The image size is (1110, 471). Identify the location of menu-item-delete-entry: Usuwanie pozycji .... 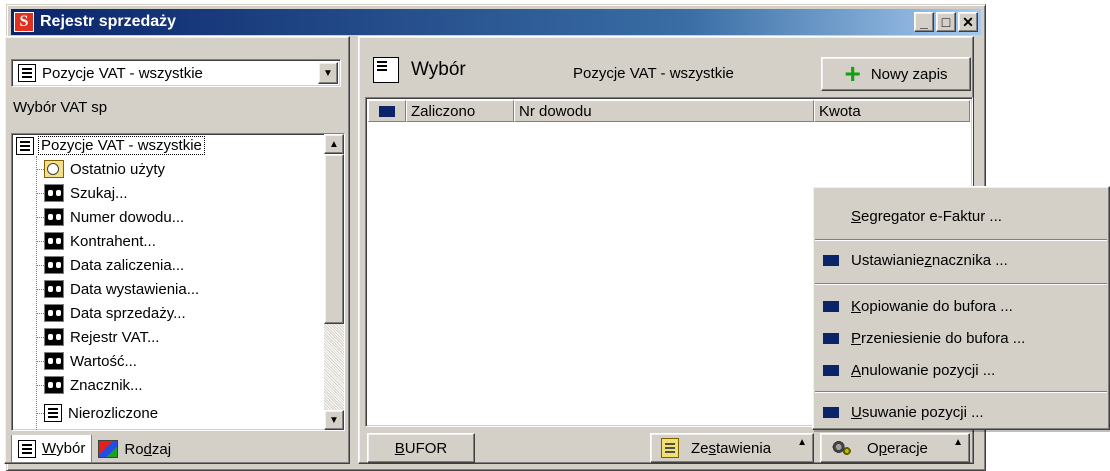
(961, 412).